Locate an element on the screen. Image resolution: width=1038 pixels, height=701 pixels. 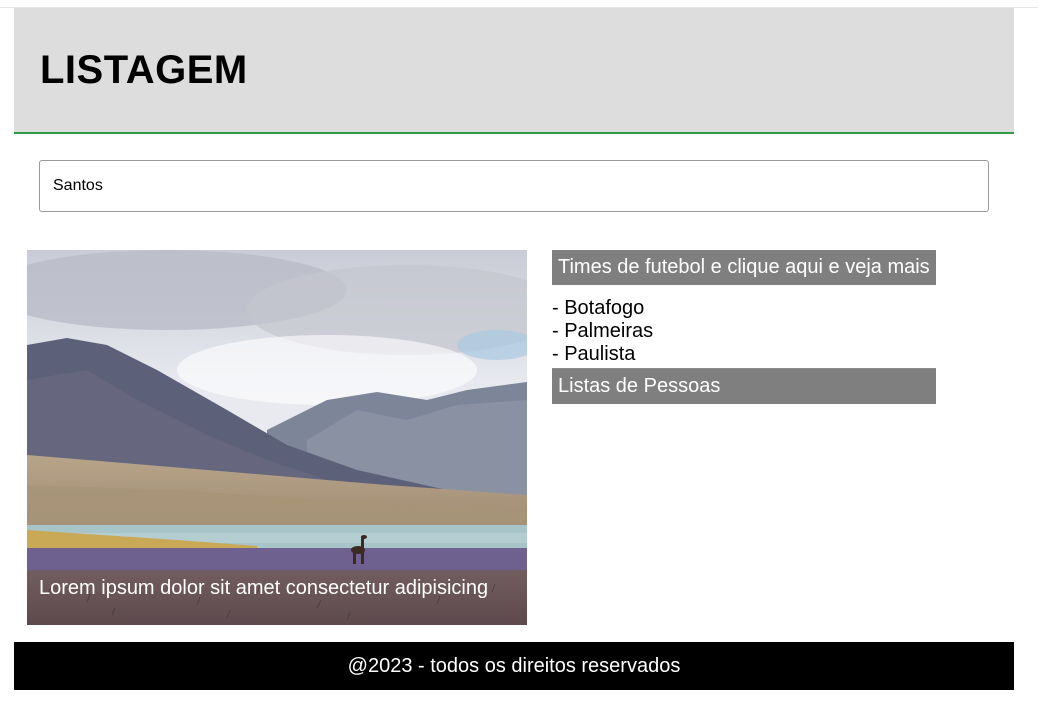
search-input is located at coordinates (514, 186).